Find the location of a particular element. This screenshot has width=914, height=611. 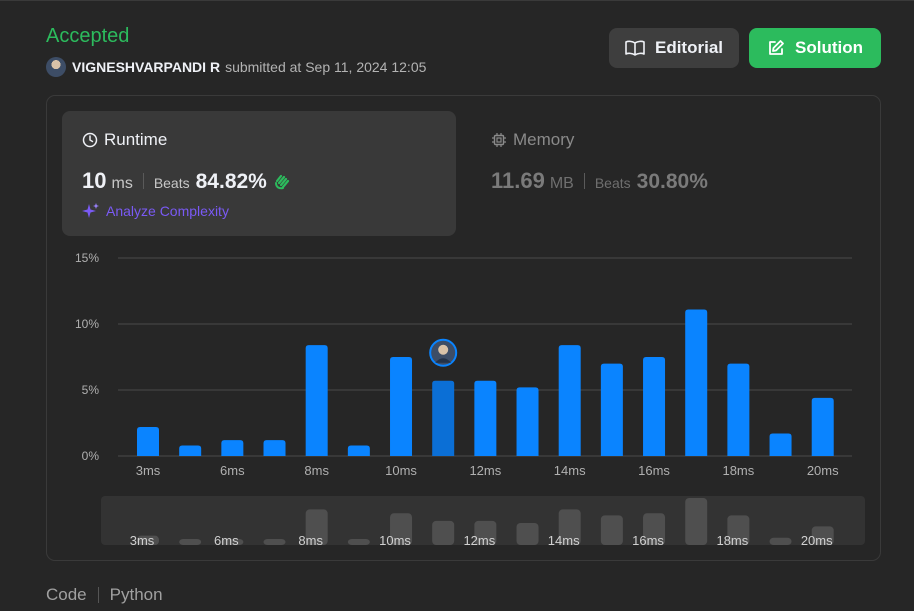

mini-x-tick-label: 10ms is located at coordinates (395, 540).